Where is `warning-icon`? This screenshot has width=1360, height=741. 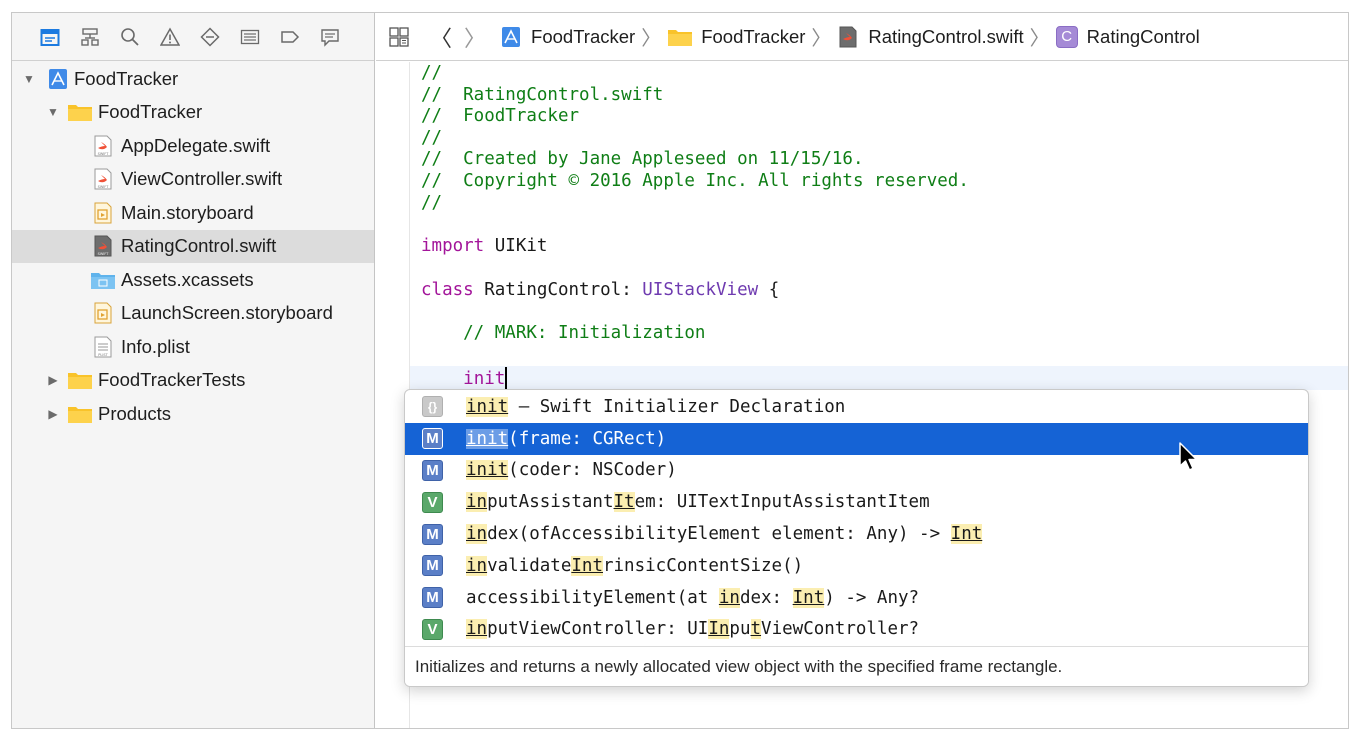
warning-icon is located at coordinates (170, 36).